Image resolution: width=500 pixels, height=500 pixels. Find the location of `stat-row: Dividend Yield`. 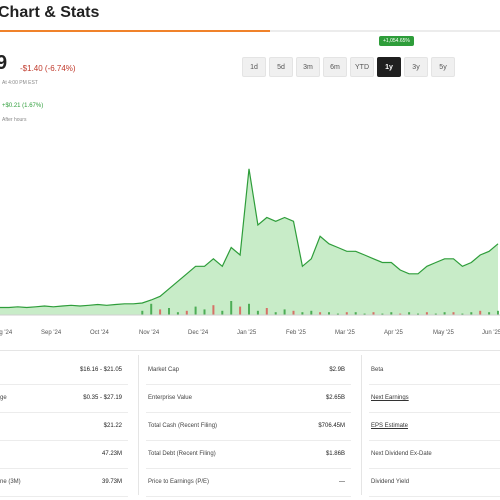

stat-row: Dividend Yield is located at coordinates (434, 483).